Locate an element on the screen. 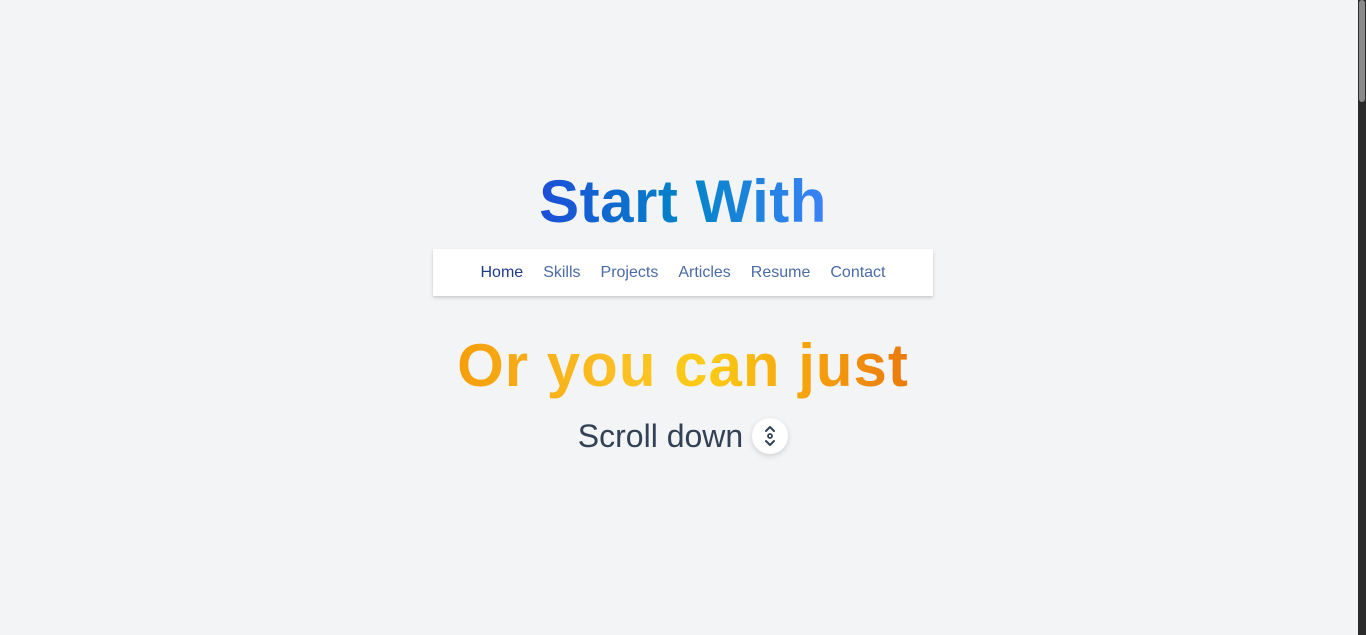  scroll-prompt: Scroll down is located at coordinates (683, 436).